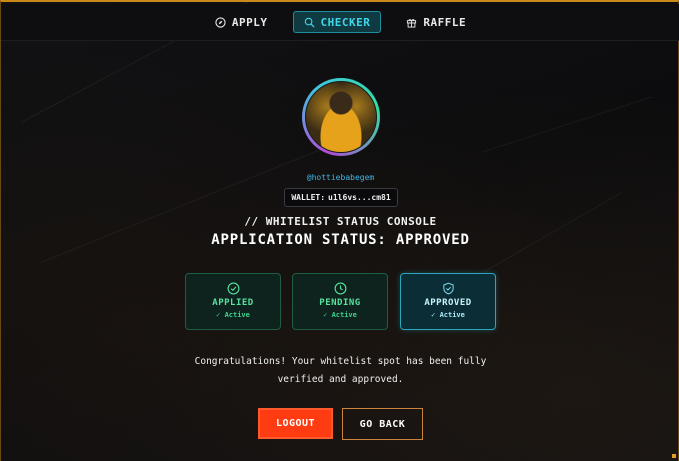  Describe the element at coordinates (340, 288) in the screenshot. I see `clock-icon` at that location.